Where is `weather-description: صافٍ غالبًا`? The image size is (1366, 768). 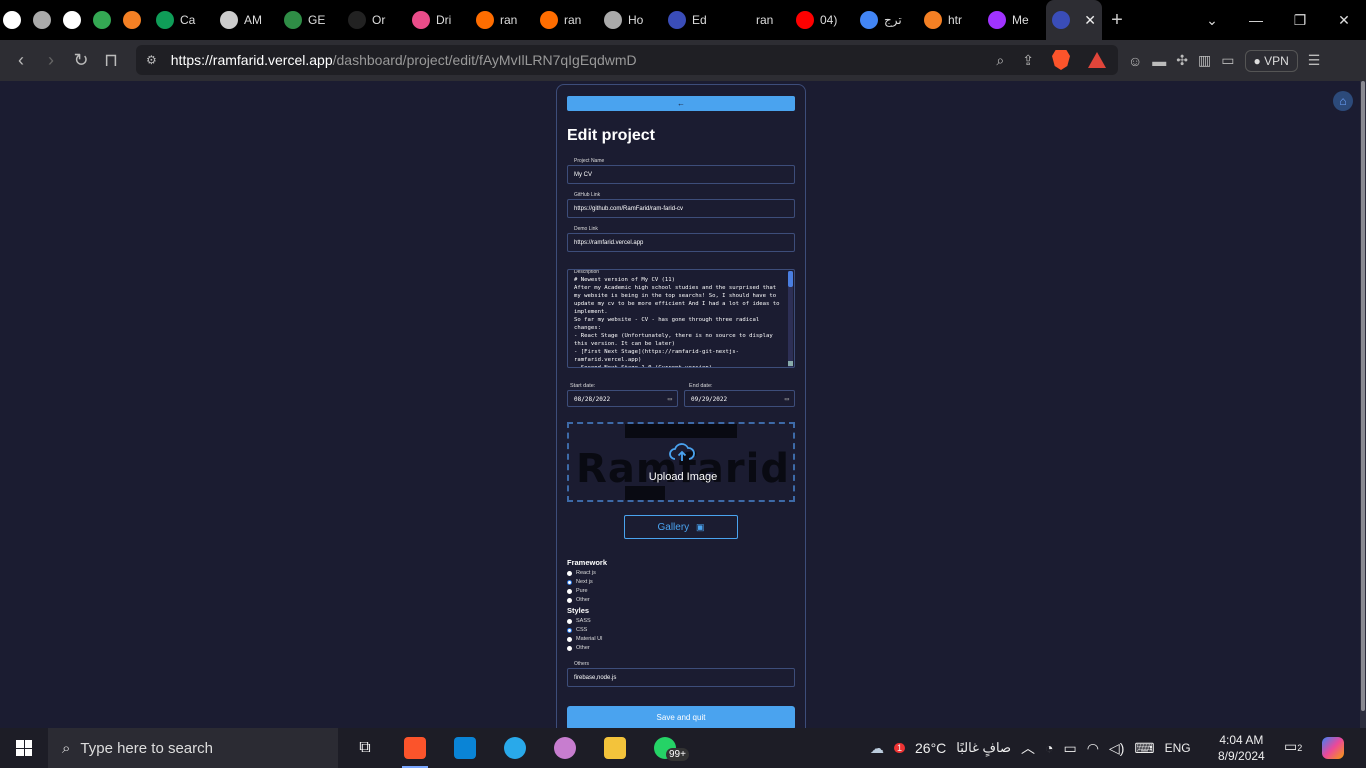 weather-description: صافٍ غالبًا is located at coordinates (983, 748).